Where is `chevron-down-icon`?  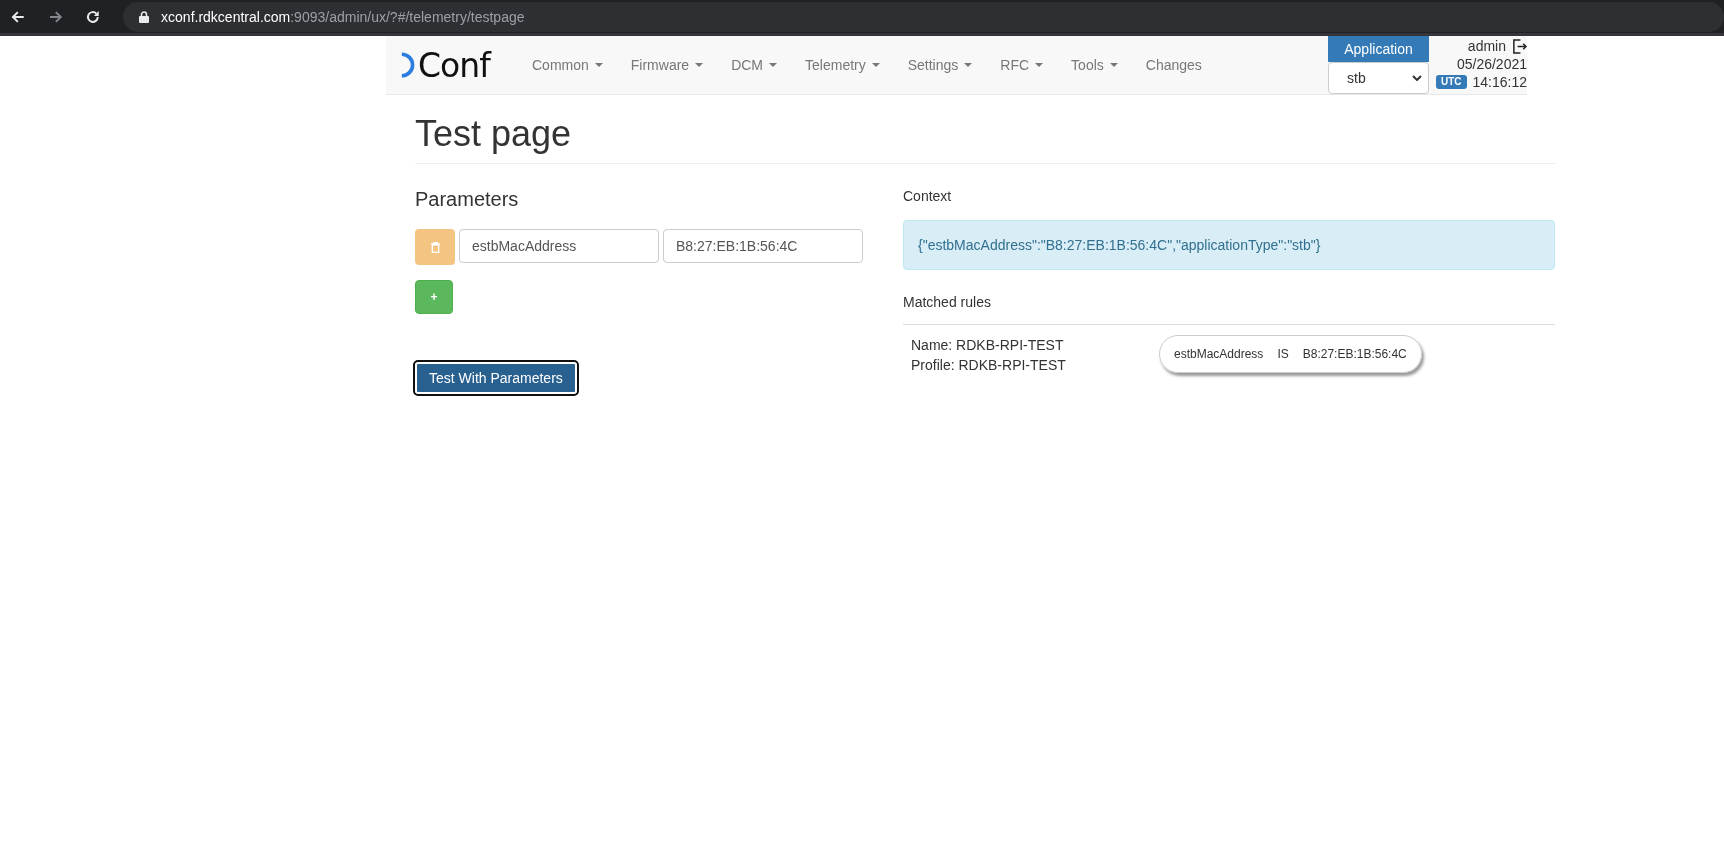
chevron-down-icon is located at coordinates (1417, 78).